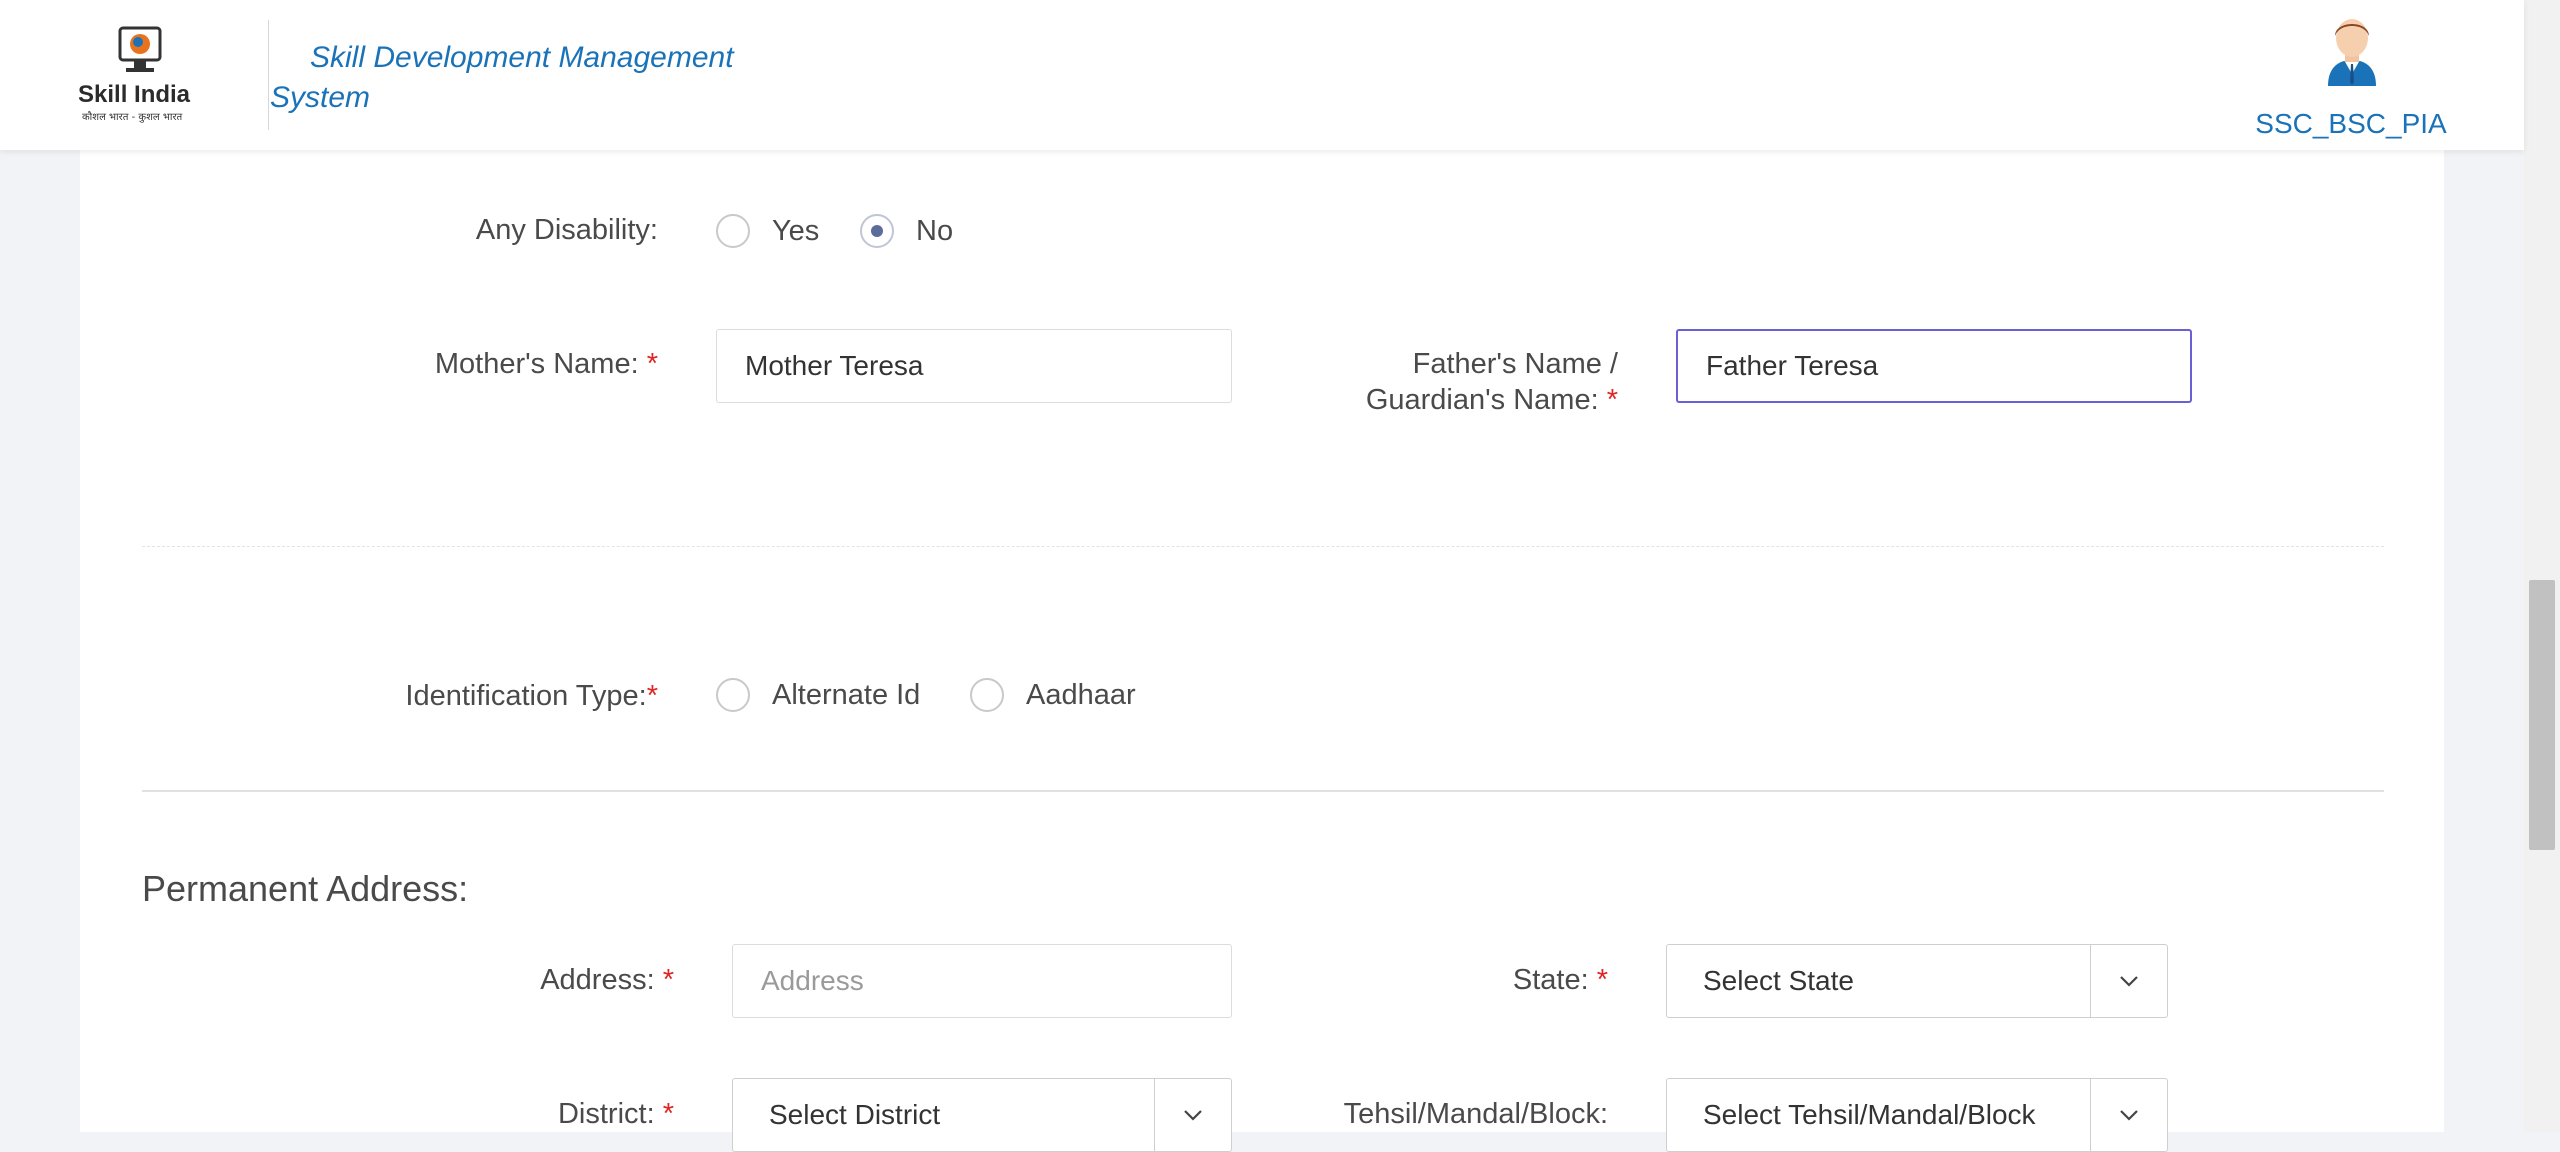 The height and width of the screenshot is (1152, 2560). I want to click on tehsil-select-value: Select Tehsil/Mandal/Block, so click(1869, 1114).